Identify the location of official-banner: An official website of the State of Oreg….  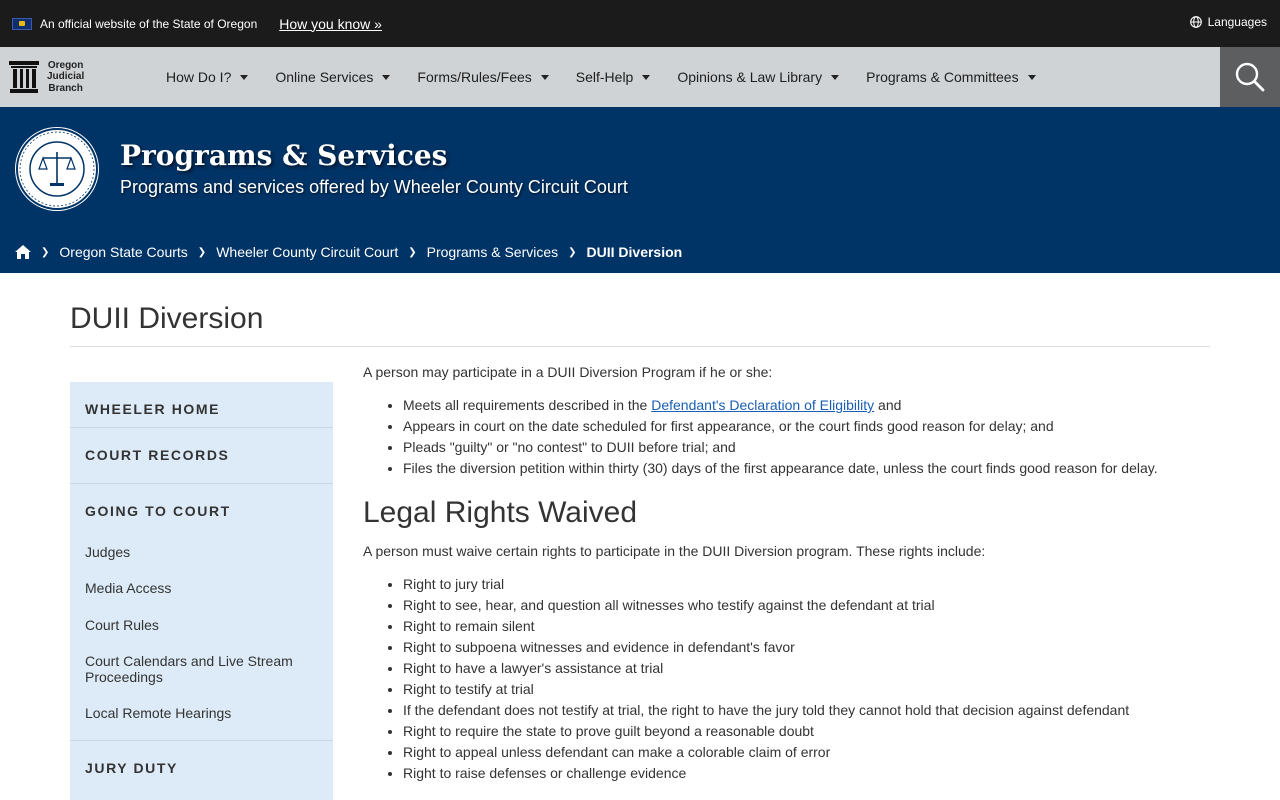
(640, 23).